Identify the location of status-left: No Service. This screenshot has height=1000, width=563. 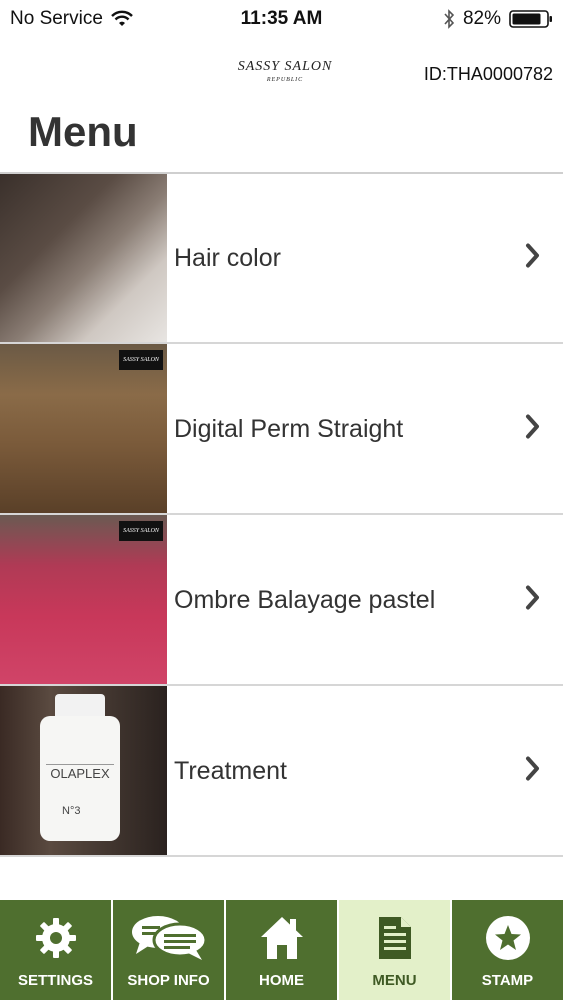
(71, 19).